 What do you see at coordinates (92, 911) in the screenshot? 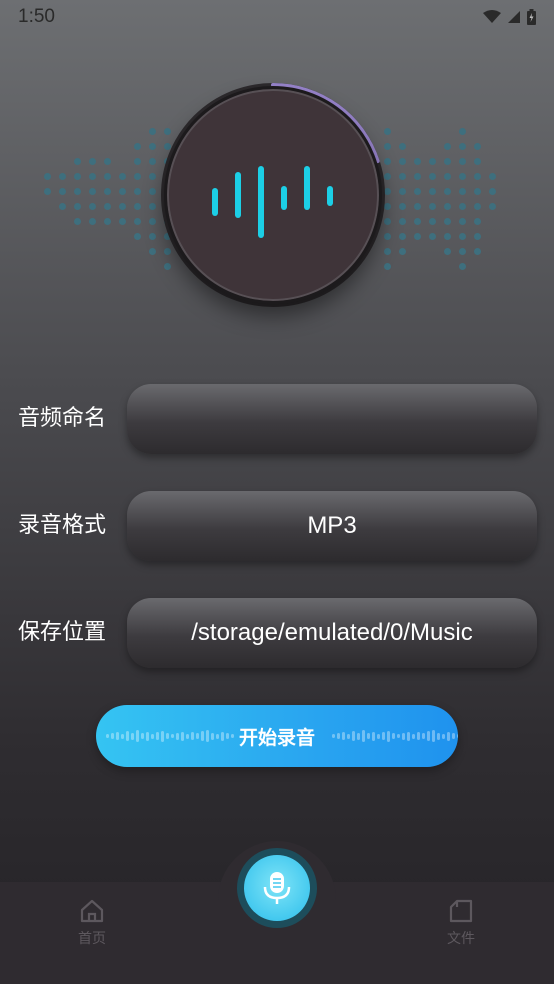
I see `home-icon` at bounding box center [92, 911].